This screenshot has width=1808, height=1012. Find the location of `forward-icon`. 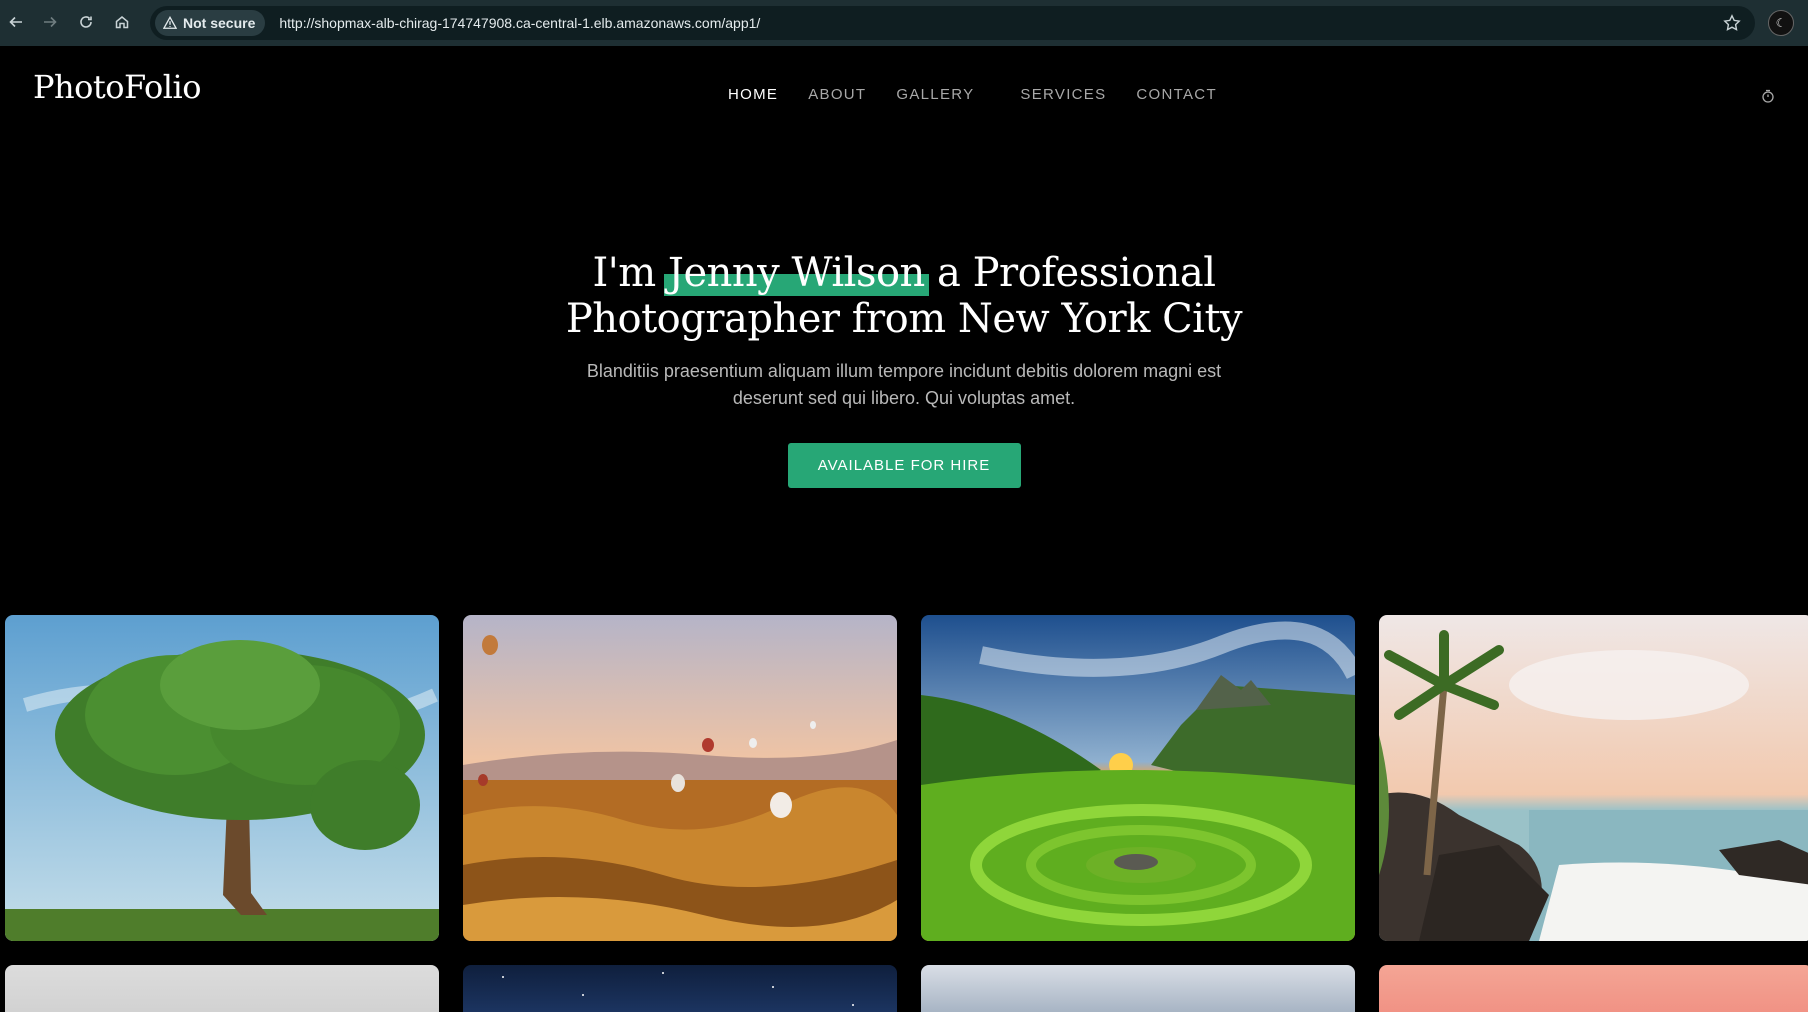

forward-icon is located at coordinates (50, 22).